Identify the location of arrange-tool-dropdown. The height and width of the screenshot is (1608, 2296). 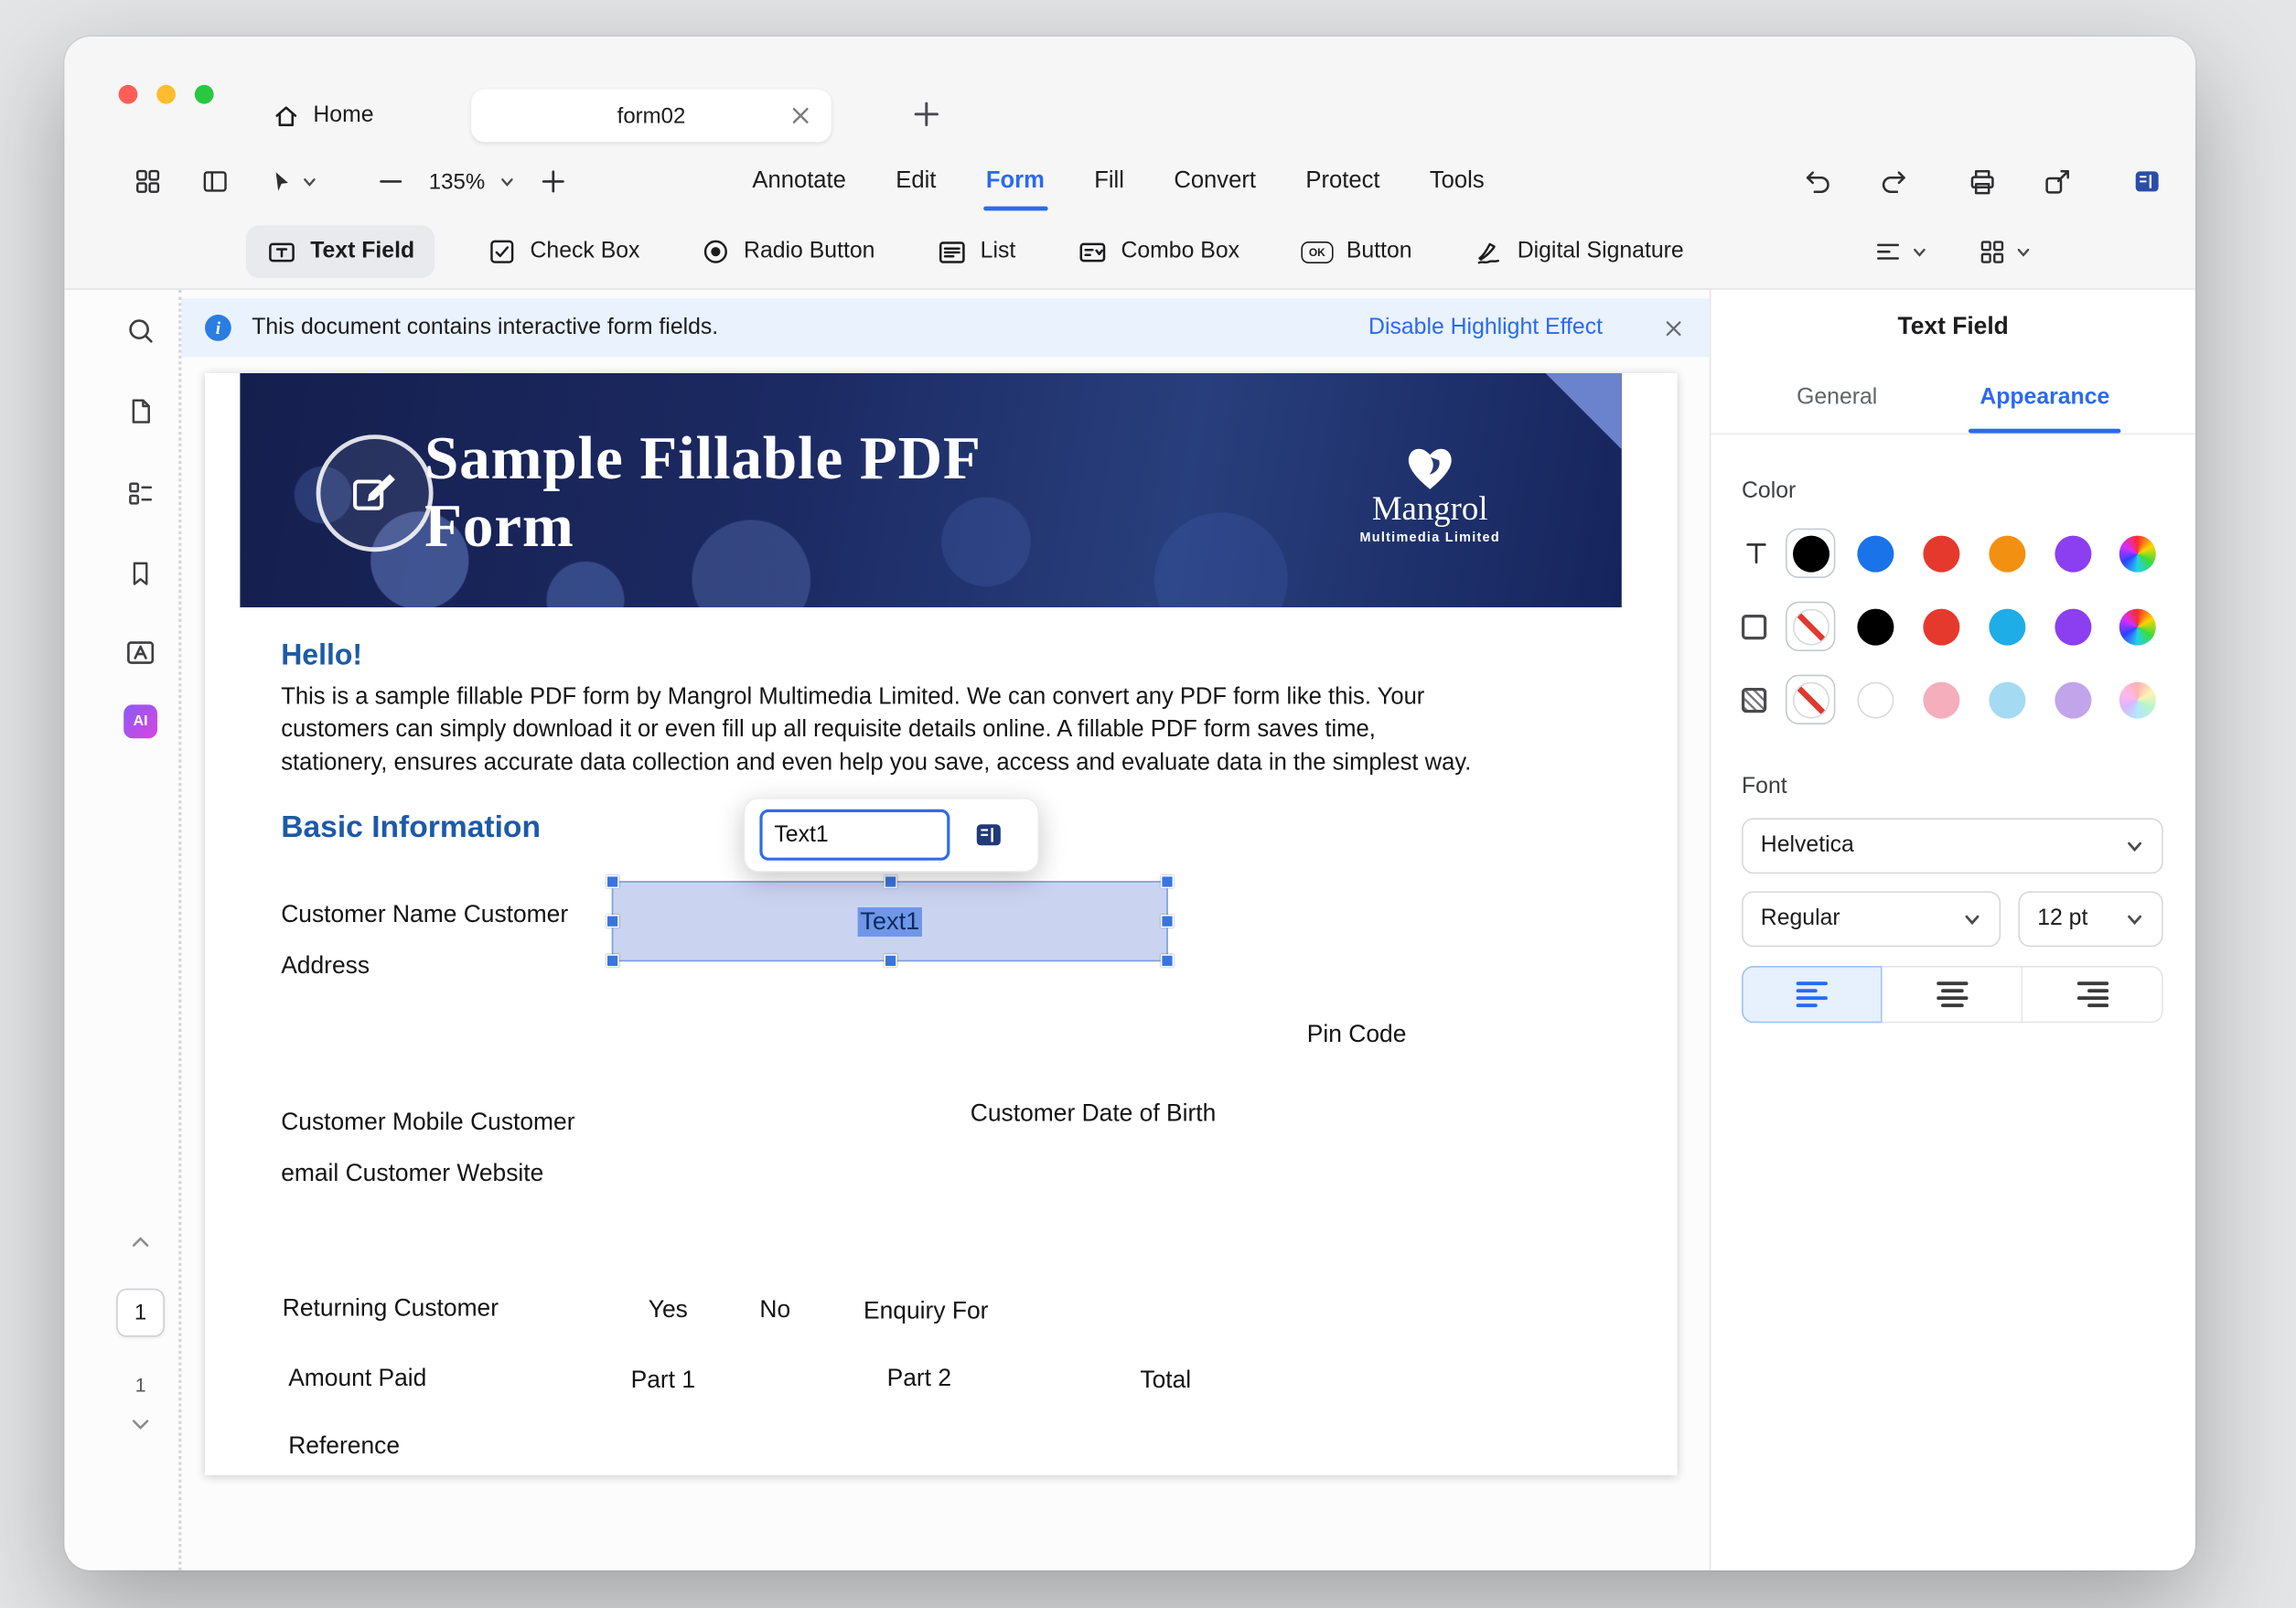
(2005, 252).